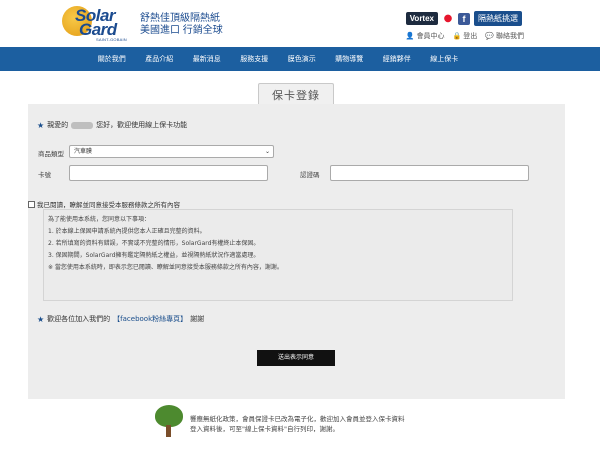  I want to click on nav-film-demo: 膜色演示, so click(302, 59).